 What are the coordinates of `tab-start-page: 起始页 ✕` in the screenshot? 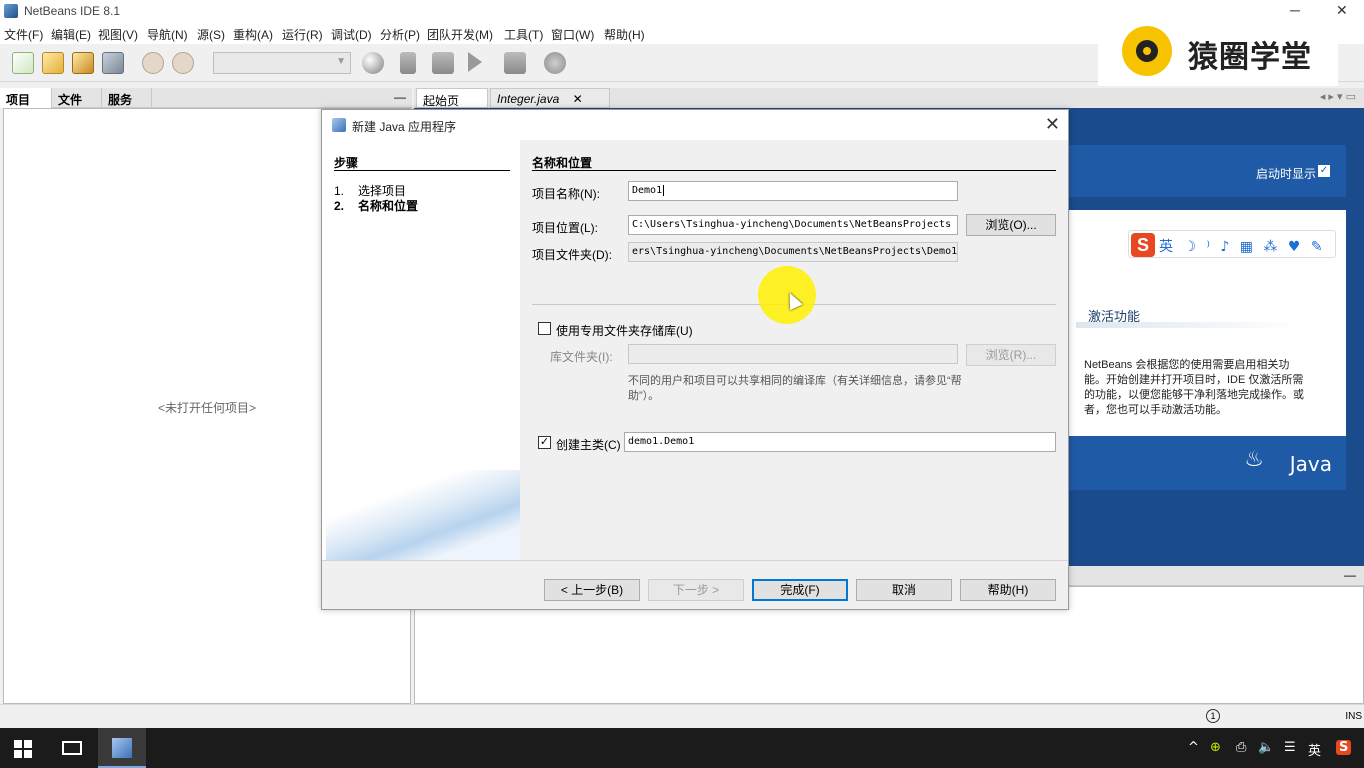 It's located at (452, 105).